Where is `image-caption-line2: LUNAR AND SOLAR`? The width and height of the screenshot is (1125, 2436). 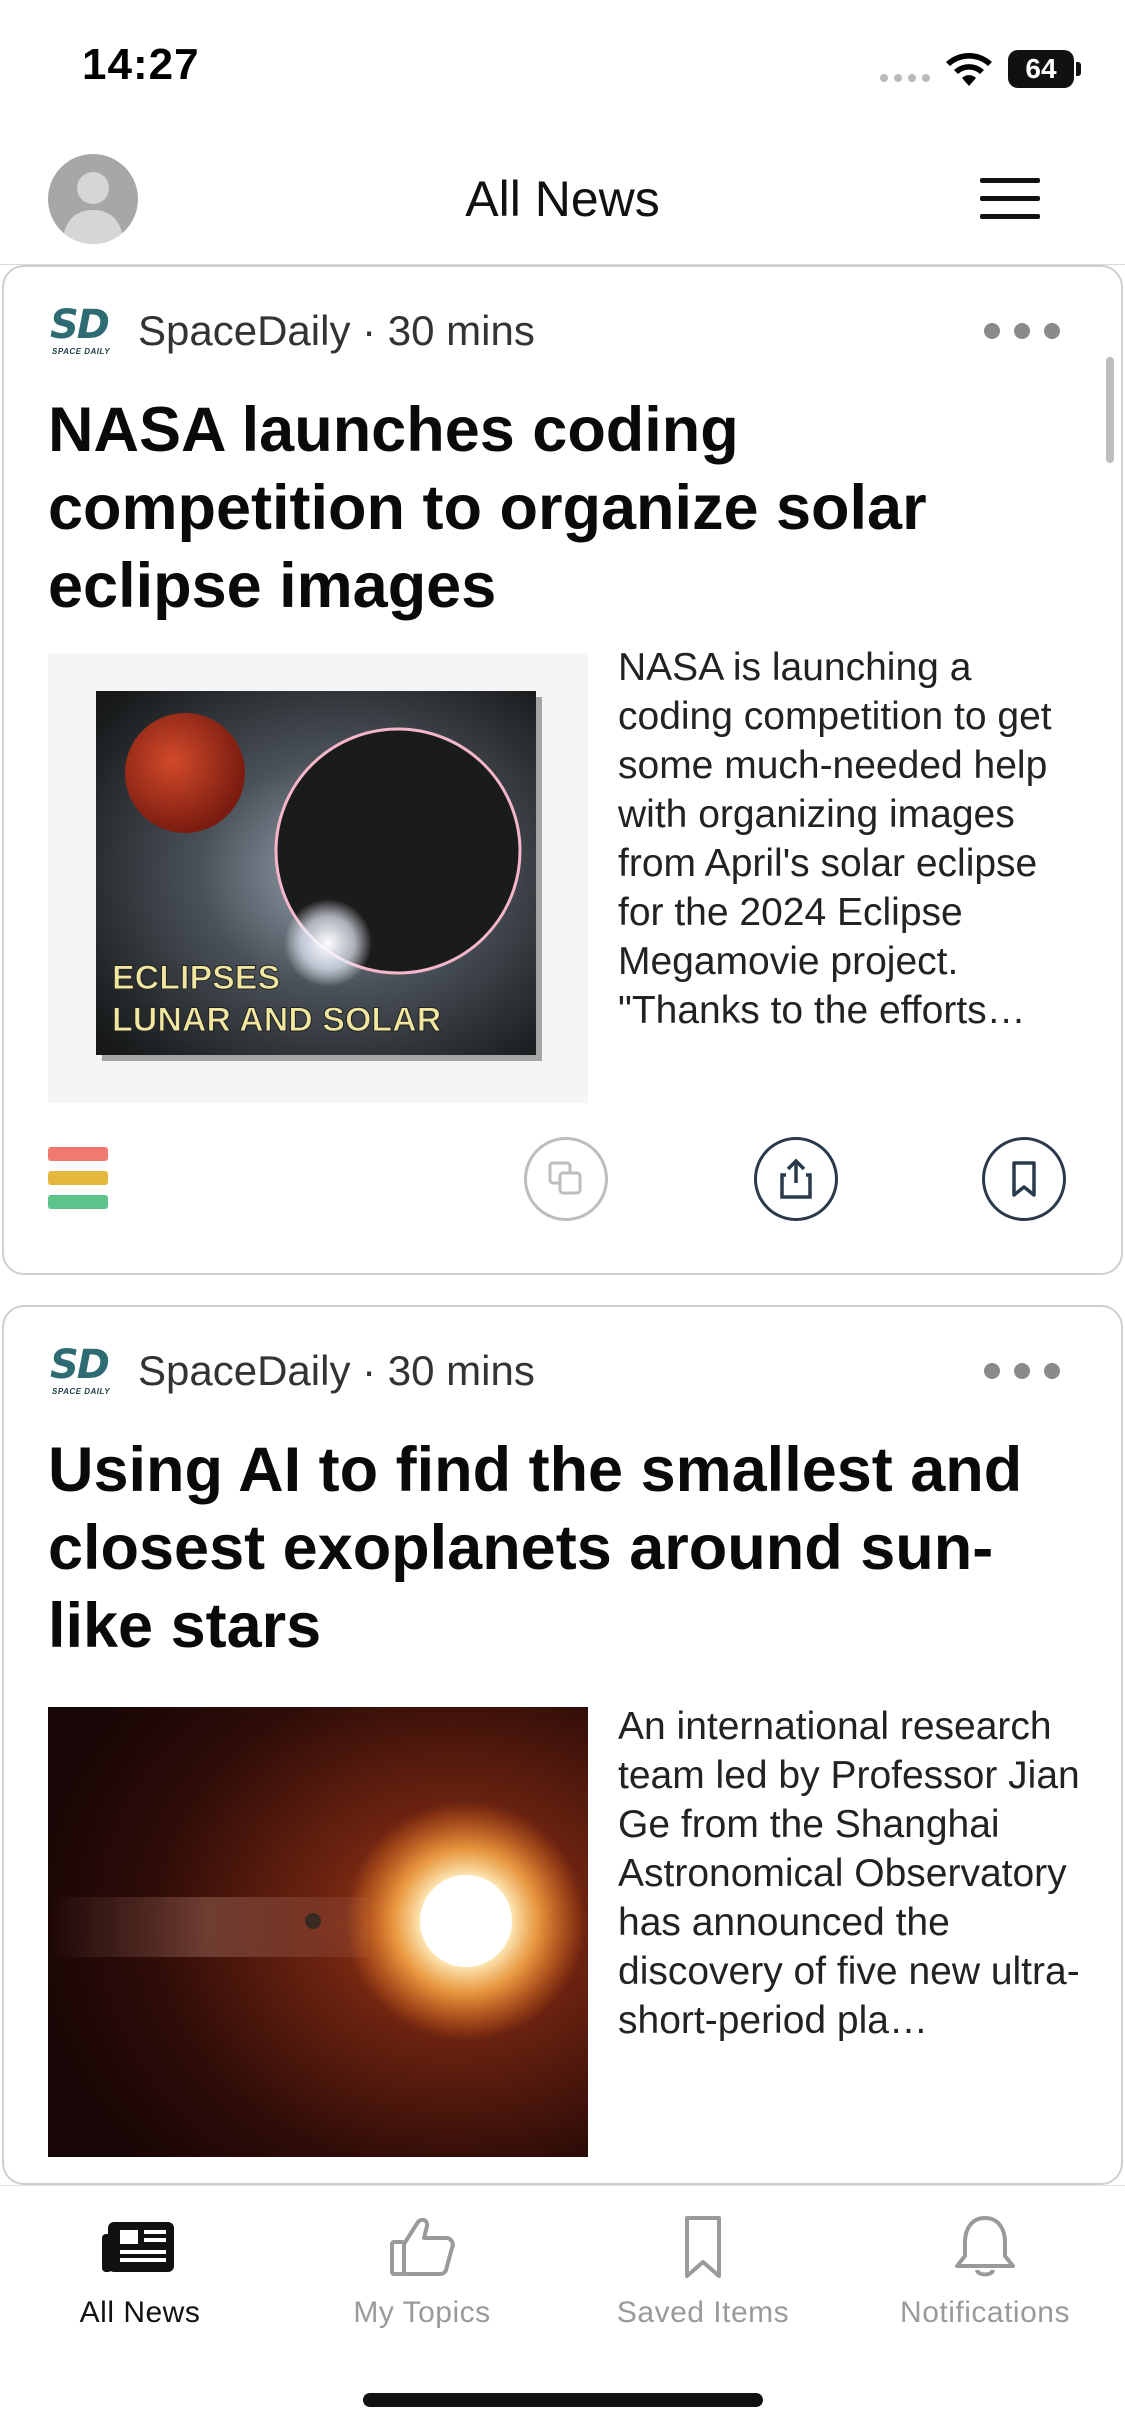 image-caption-line2: LUNAR AND SOLAR is located at coordinates (276, 1020).